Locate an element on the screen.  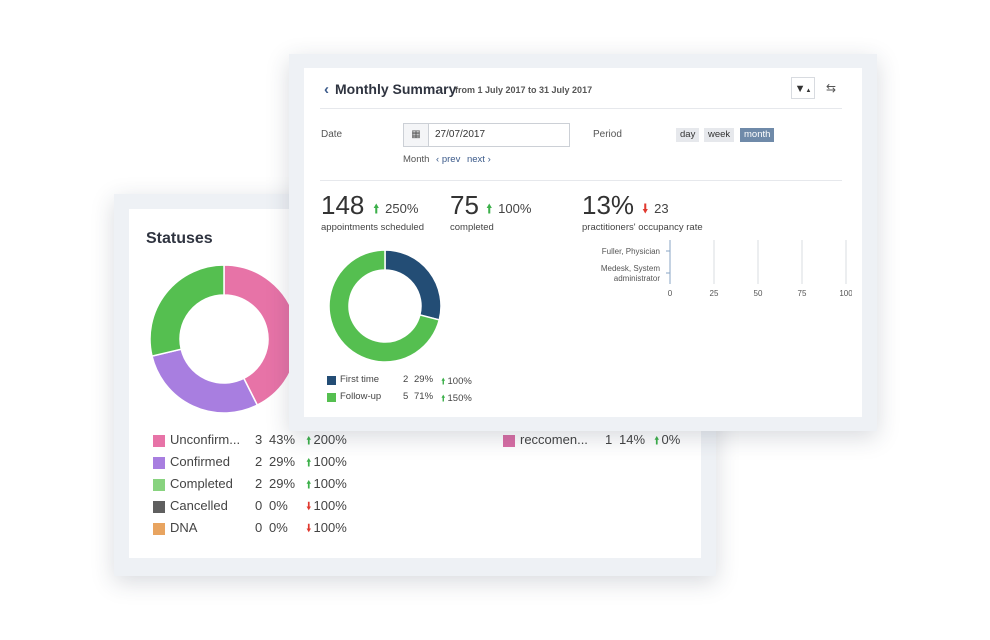
legend-label: Follow-up is located at coordinates (361, 396).